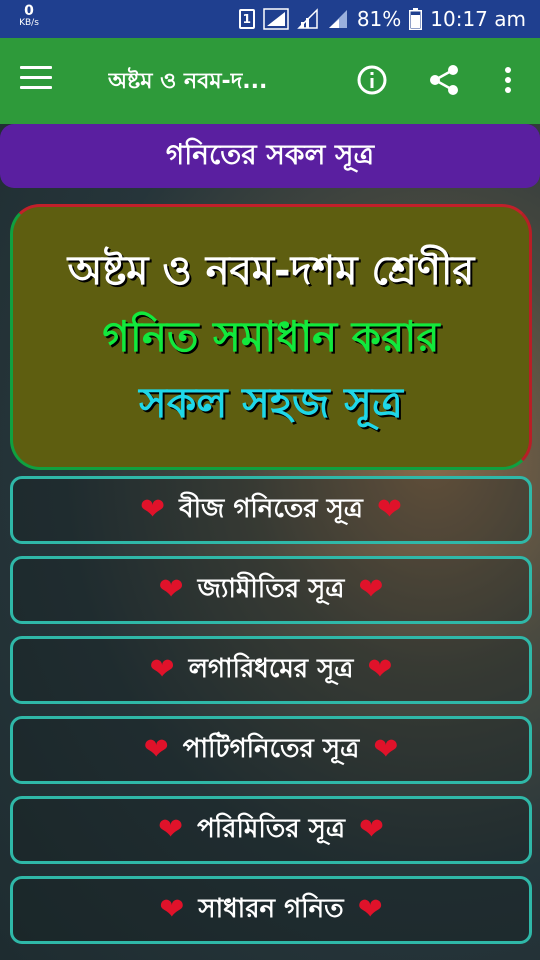 This screenshot has height=960, width=540. Describe the element at coordinates (478, 19) in the screenshot. I see `clock: 10:17 am` at that location.